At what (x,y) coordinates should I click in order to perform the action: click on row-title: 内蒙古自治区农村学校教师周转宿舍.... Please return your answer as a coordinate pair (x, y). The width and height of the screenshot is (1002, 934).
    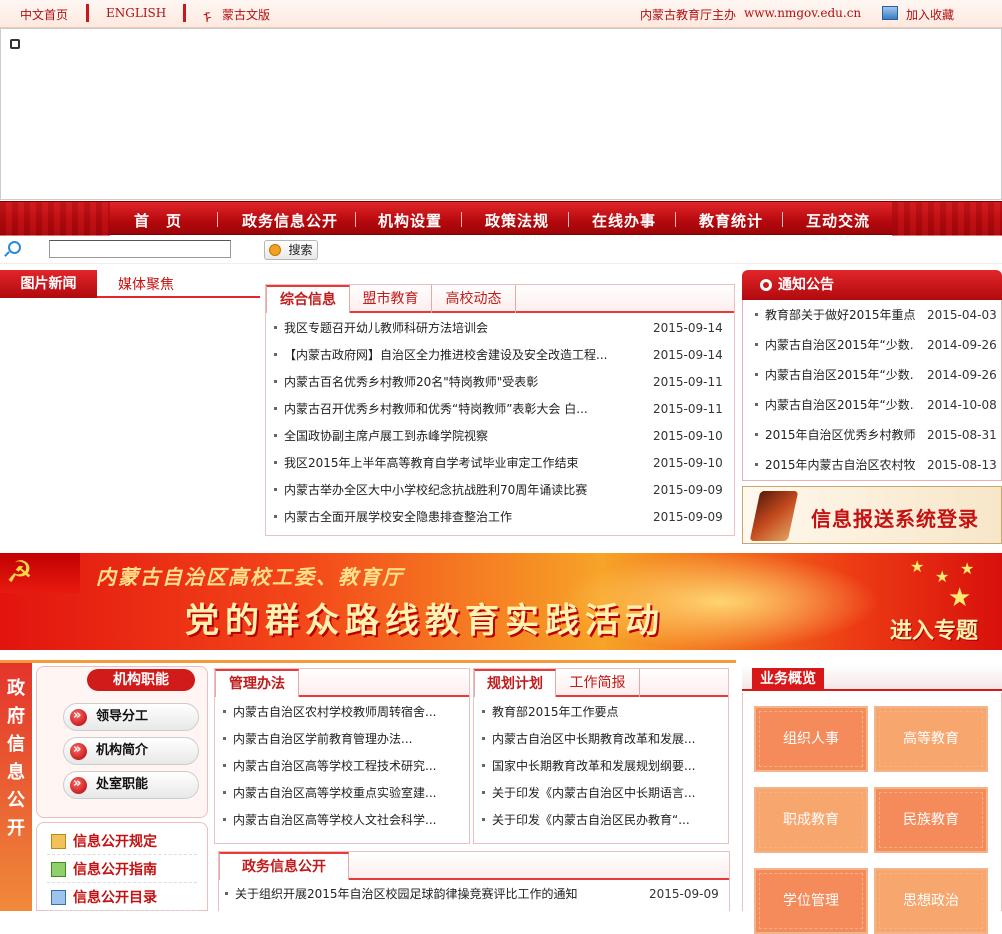
    Looking at the image, I should click on (335, 712).